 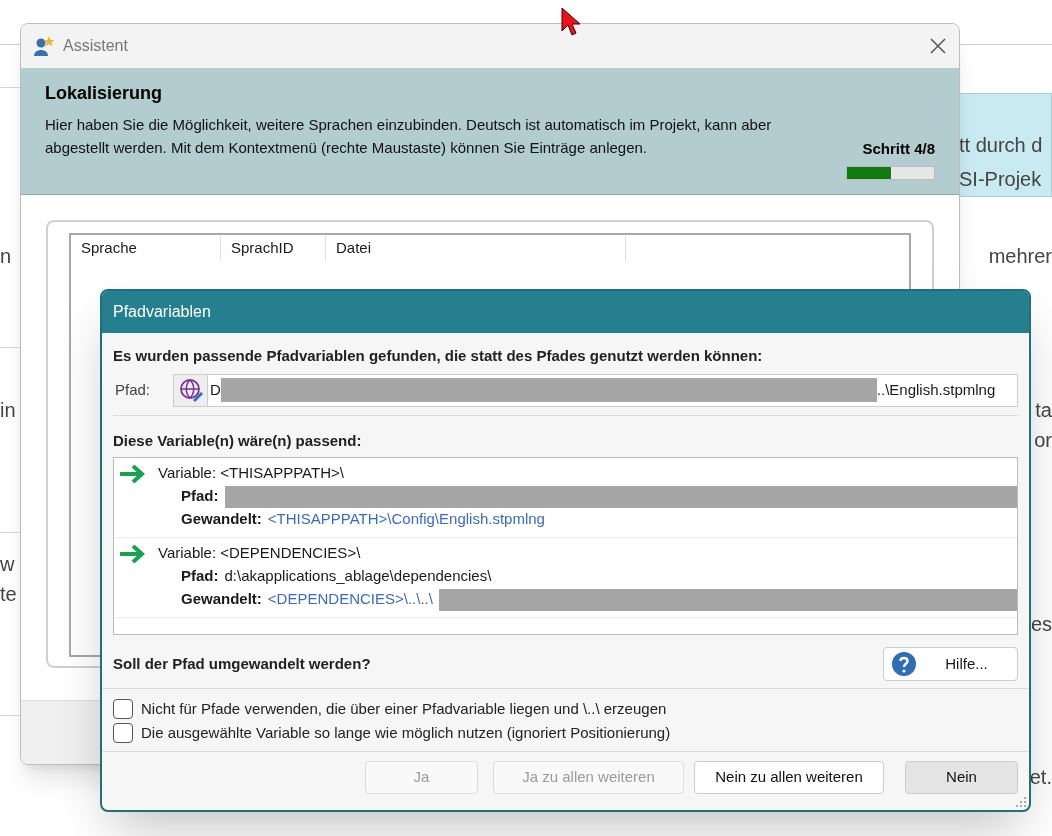 I want to click on converted-path: <DEPENDENCIES>\..\..\, so click(x=350, y=599).